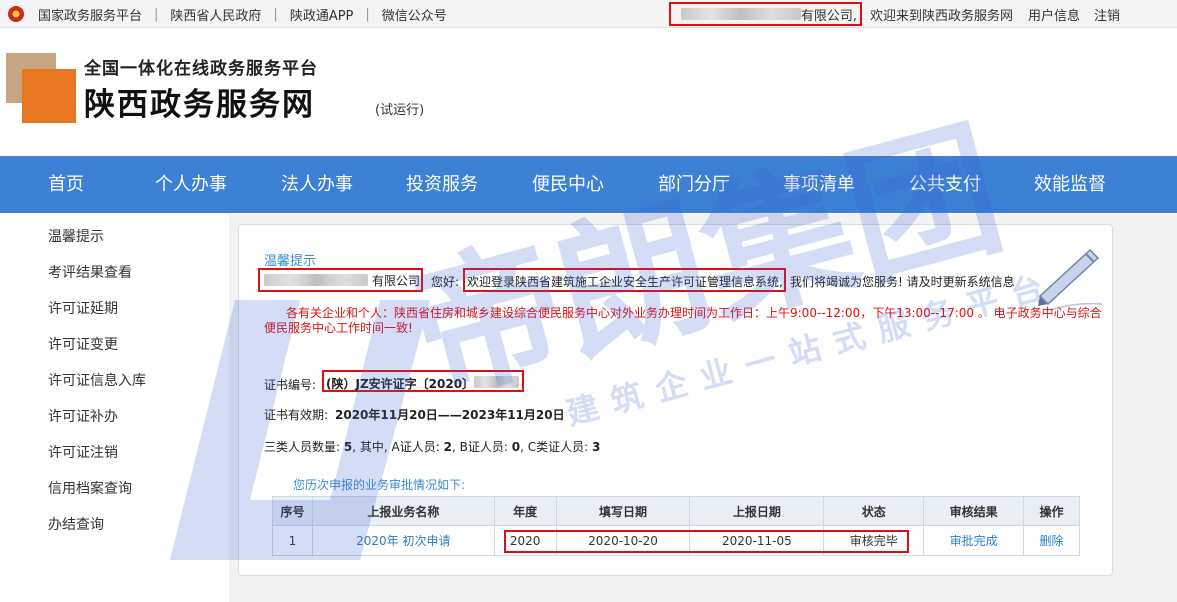 Image resolution: width=1177 pixels, height=602 pixels. I want to click on history-caption: 您历次申报的业务审批情况如下:, so click(379, 485).